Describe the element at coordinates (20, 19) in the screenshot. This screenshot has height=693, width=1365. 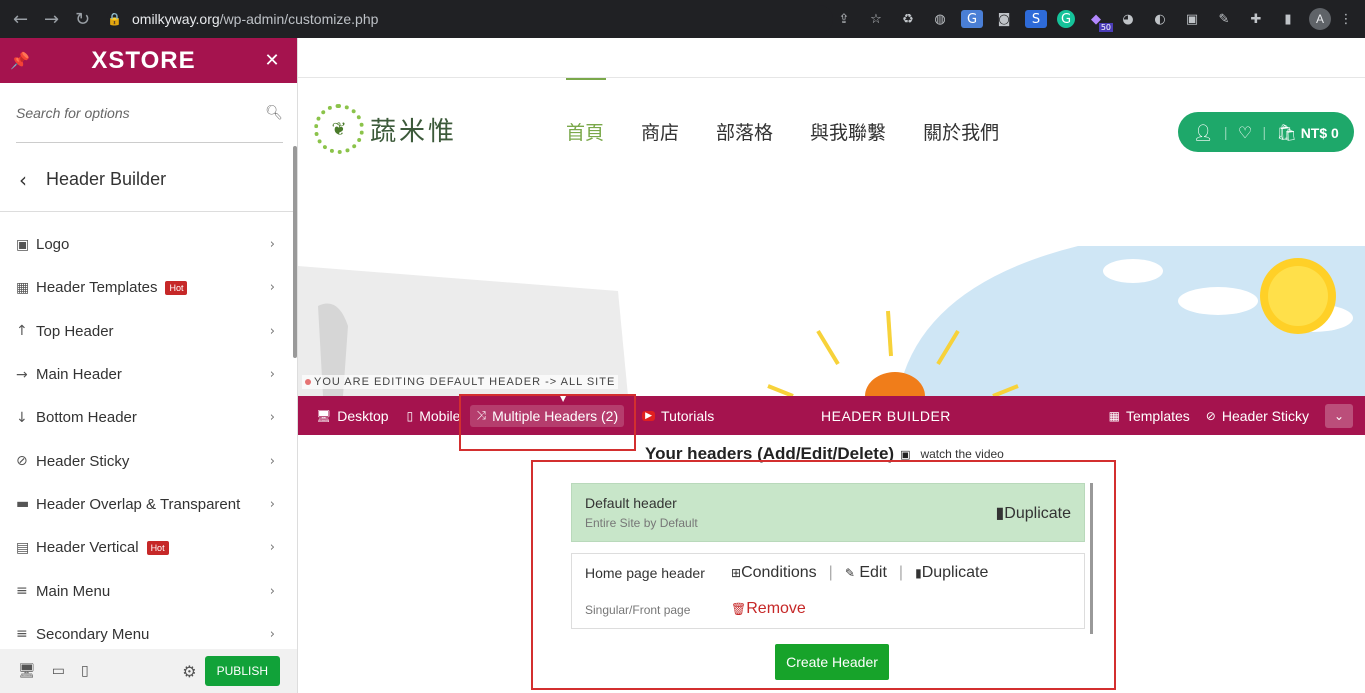
I see `back-arrow-icon: ←` at that location.